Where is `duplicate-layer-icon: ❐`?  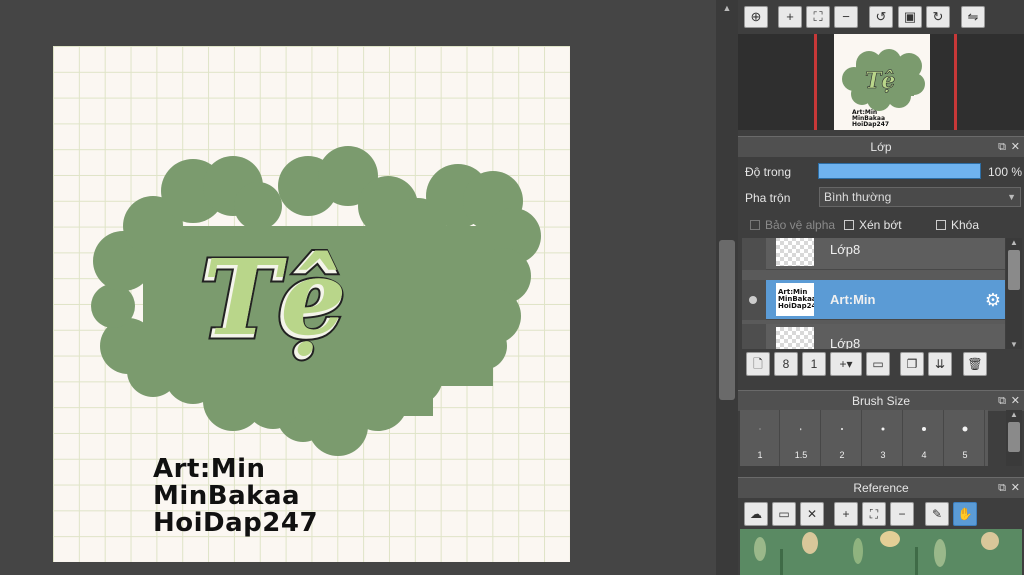 duplicate-layer-icon: ❐ is located at coordinates (912, 364).